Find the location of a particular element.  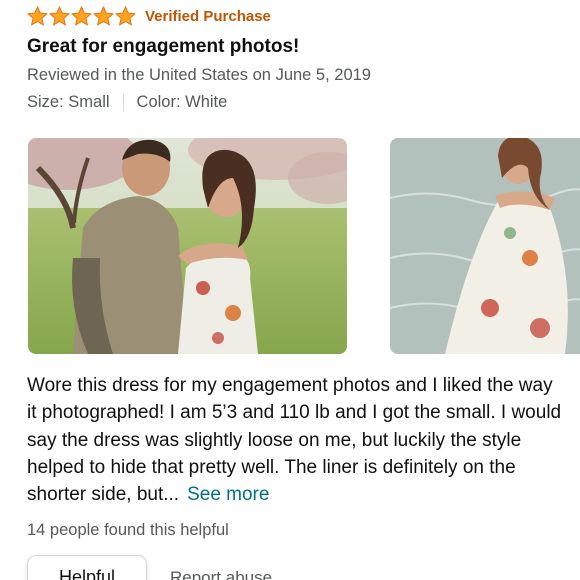

variant-divider is located at coordinates (123, 102).